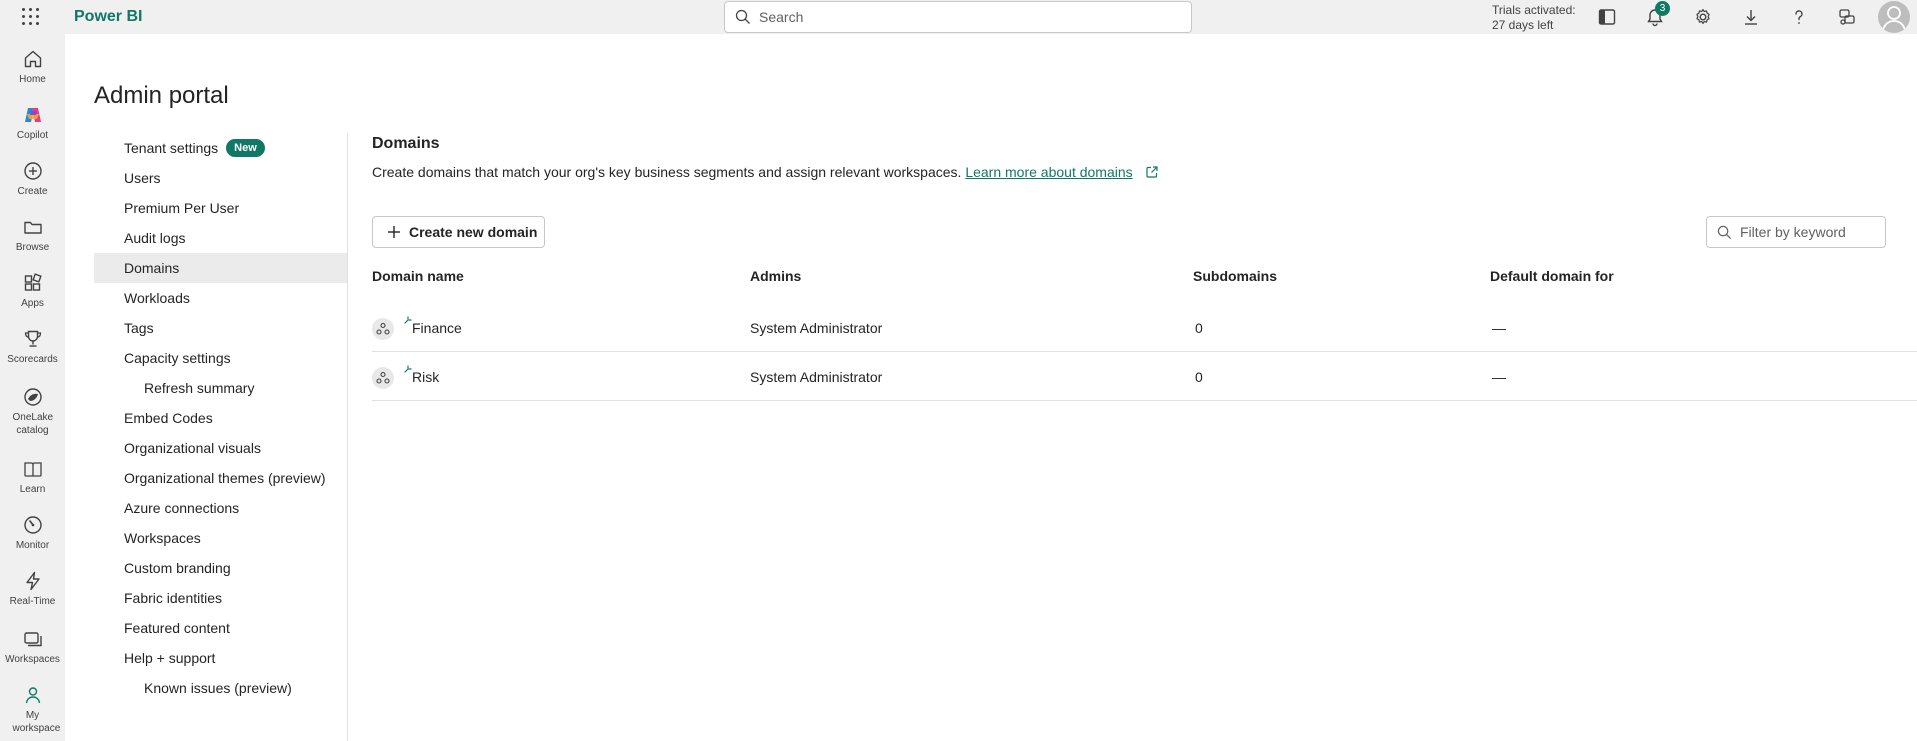 This screenshot has height=741, width=1917. I want to click on copilot-icon, so click(32, 115).